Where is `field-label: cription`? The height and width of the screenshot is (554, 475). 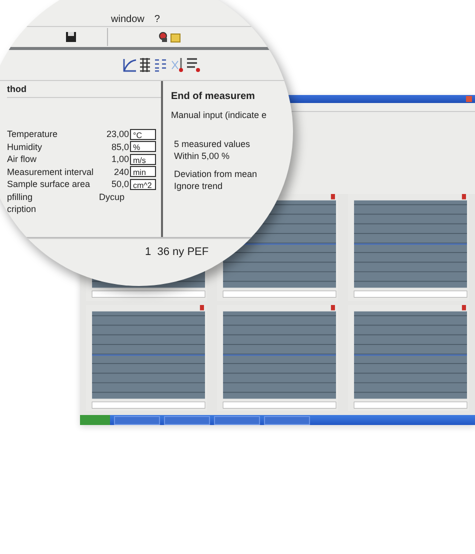 field-label: cription is located at coordinates (22, 209).